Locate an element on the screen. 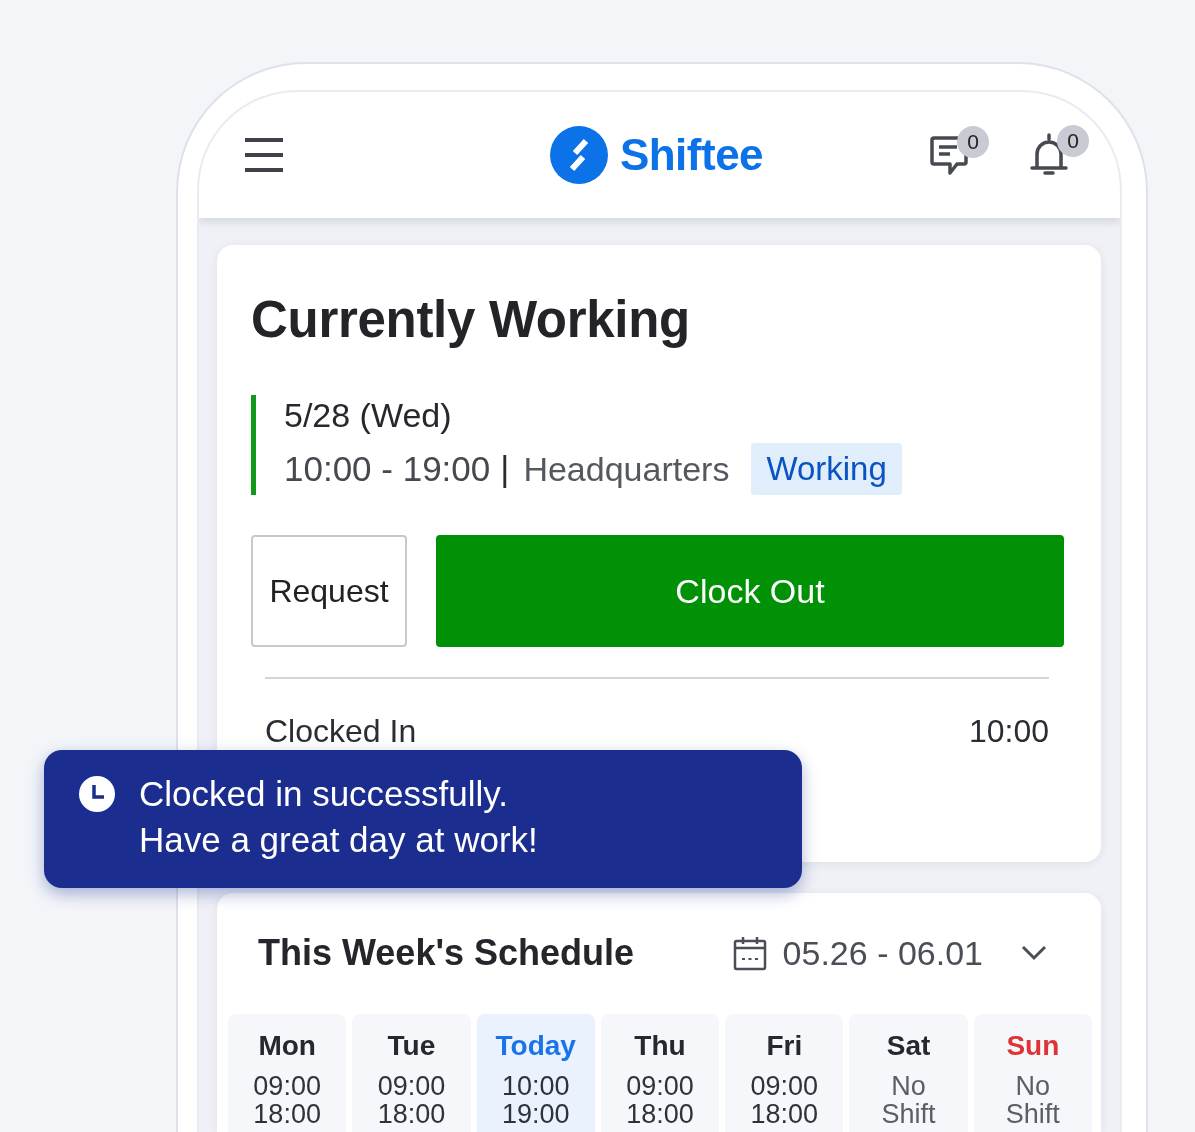  schedule-title: This Week's Schedule is located at coordinates (446, 953).